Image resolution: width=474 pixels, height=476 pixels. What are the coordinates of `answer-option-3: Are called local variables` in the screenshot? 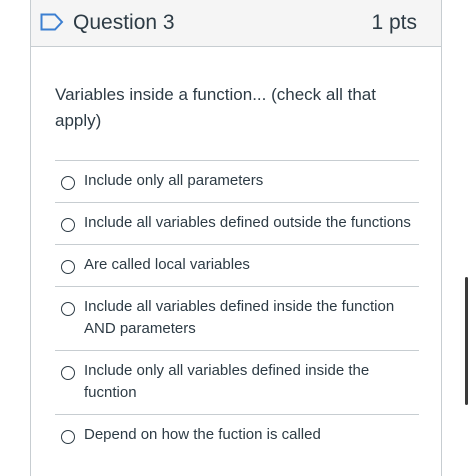 It's located at (237, 265).